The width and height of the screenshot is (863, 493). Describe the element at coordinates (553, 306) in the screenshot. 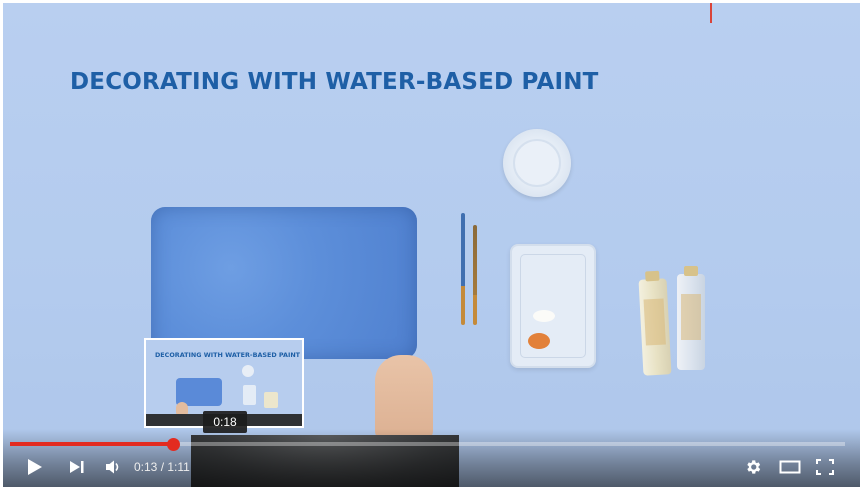

I see `paint-tray` at that location.